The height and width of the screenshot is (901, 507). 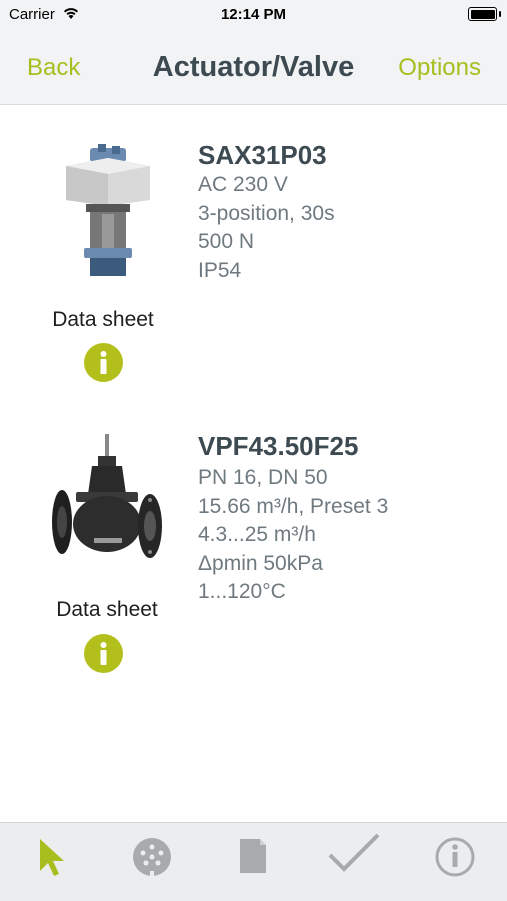 I want to click on cursor-icon, so click(x=52, y=857).